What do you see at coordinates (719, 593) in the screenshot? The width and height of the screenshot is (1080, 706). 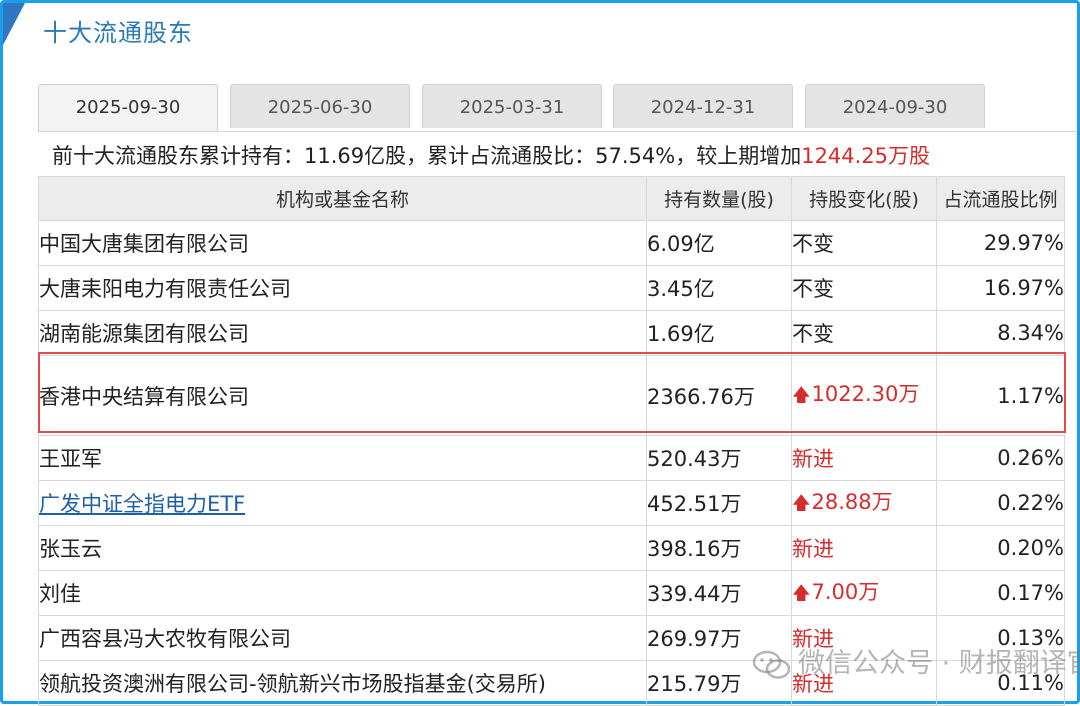 I see `holder-quantity: 339.44万` at bounding box center [719, 593].